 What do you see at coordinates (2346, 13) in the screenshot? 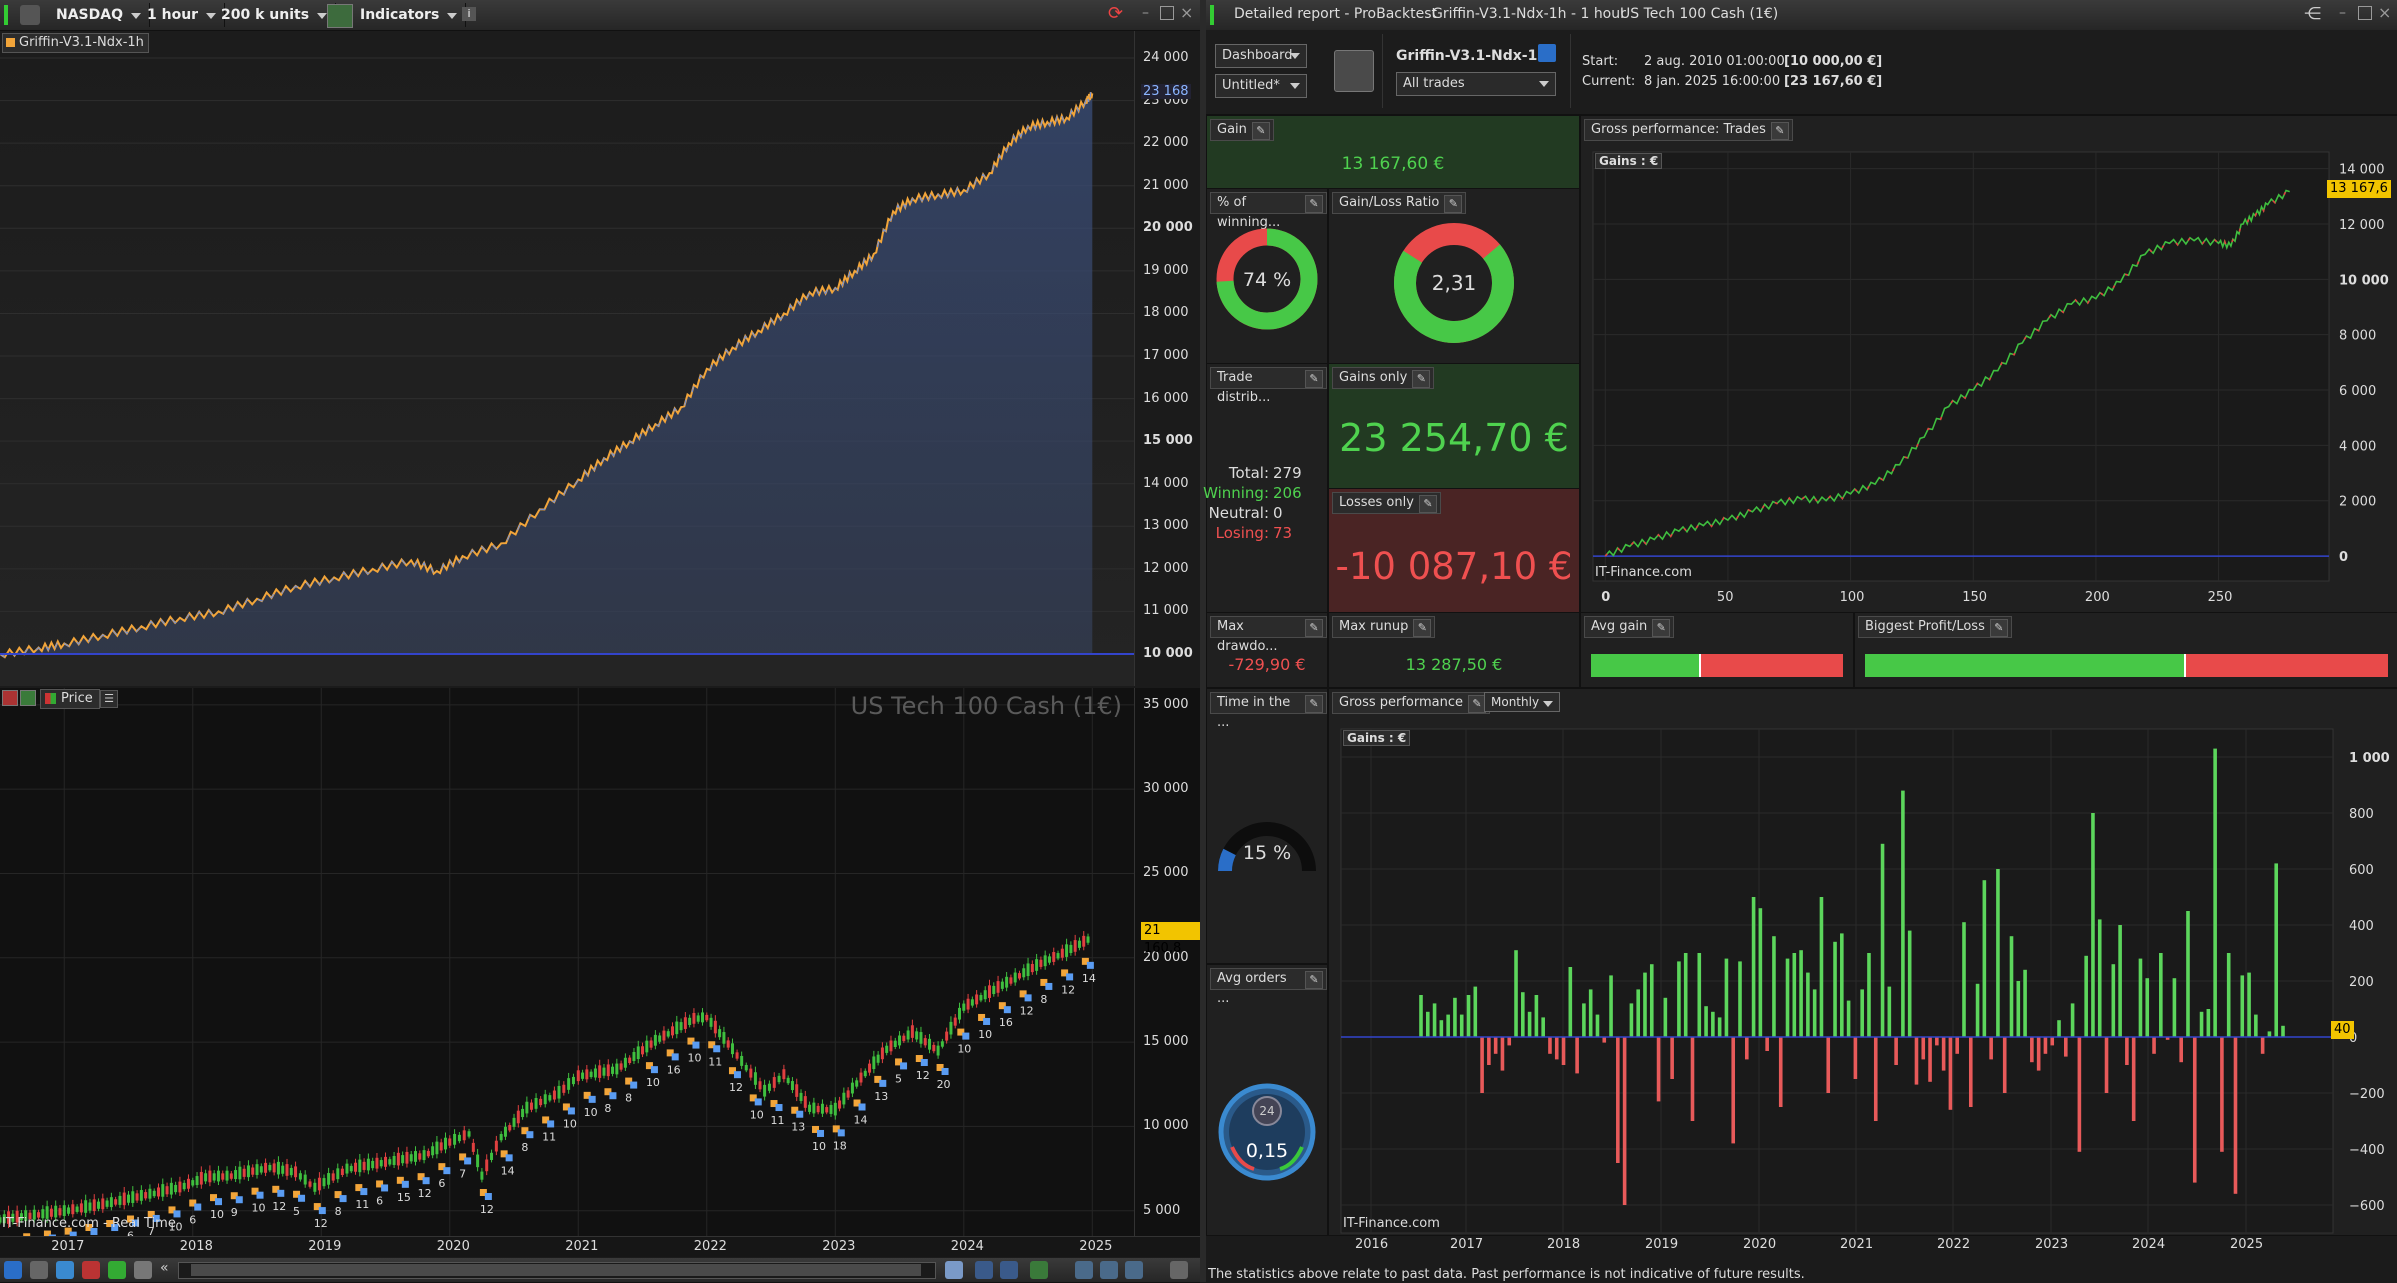
I see `report-minimize-icon: –` at bounding box center [2346, 13].